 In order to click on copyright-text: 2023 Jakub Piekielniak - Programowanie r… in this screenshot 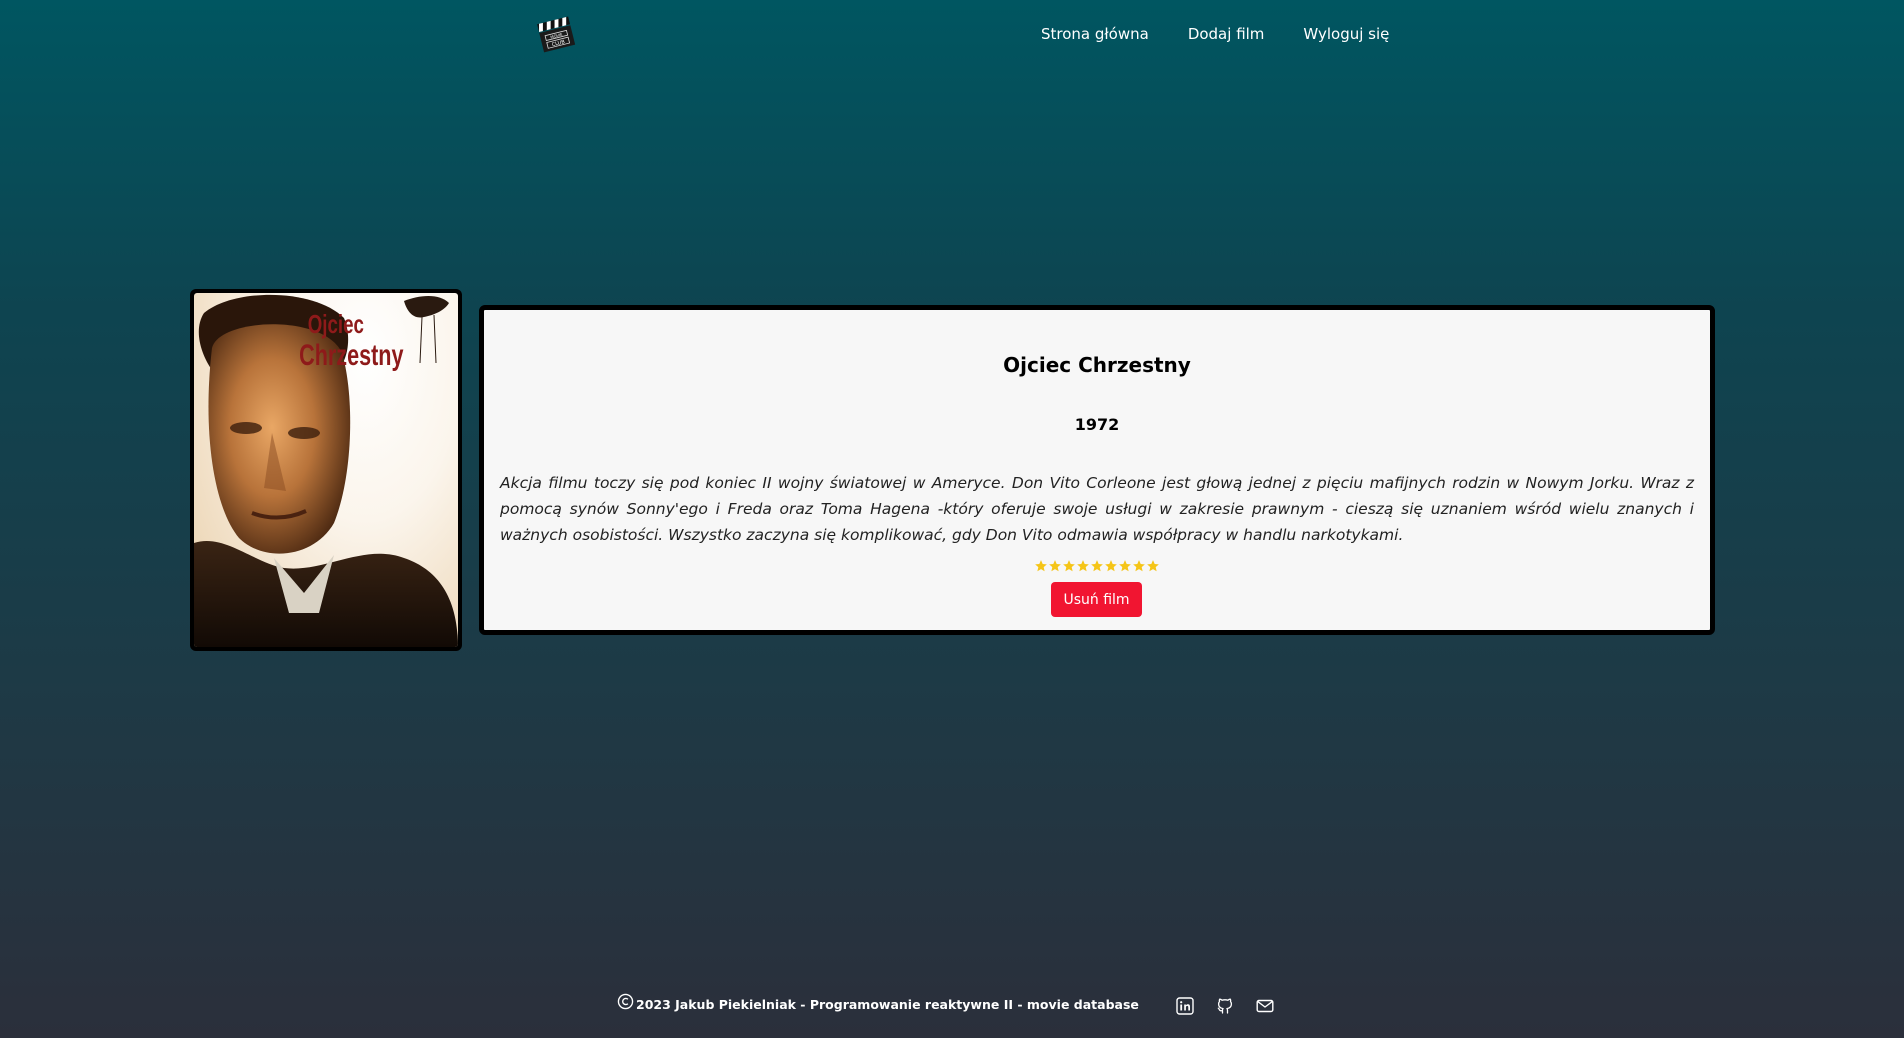, I will do `click(887, 1004)`.